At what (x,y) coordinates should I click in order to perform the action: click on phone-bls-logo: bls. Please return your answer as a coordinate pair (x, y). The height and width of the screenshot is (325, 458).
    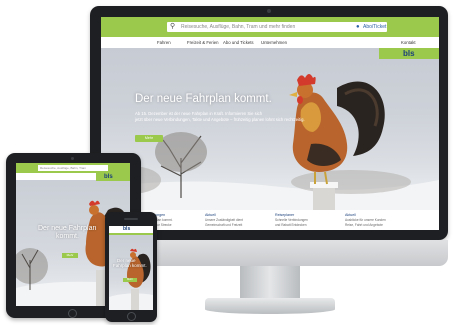
    Looking at the image, I should click on (126, 229).